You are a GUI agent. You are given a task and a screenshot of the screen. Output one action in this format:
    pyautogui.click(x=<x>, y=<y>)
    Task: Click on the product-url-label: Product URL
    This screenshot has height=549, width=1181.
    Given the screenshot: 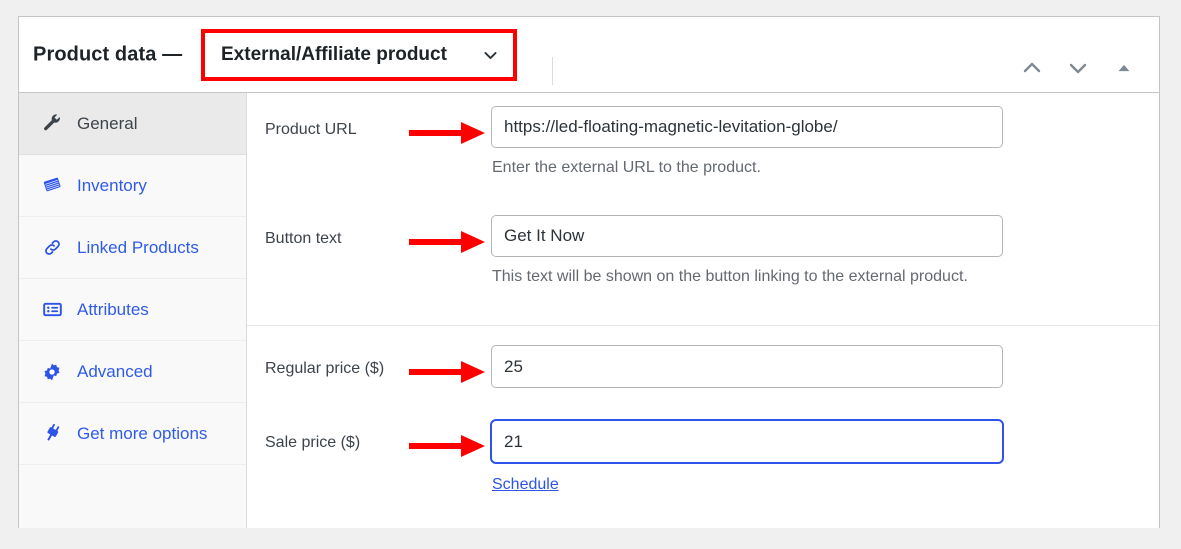 What is the action you would take?
    pyautogui.click(x=311, y=129)
    